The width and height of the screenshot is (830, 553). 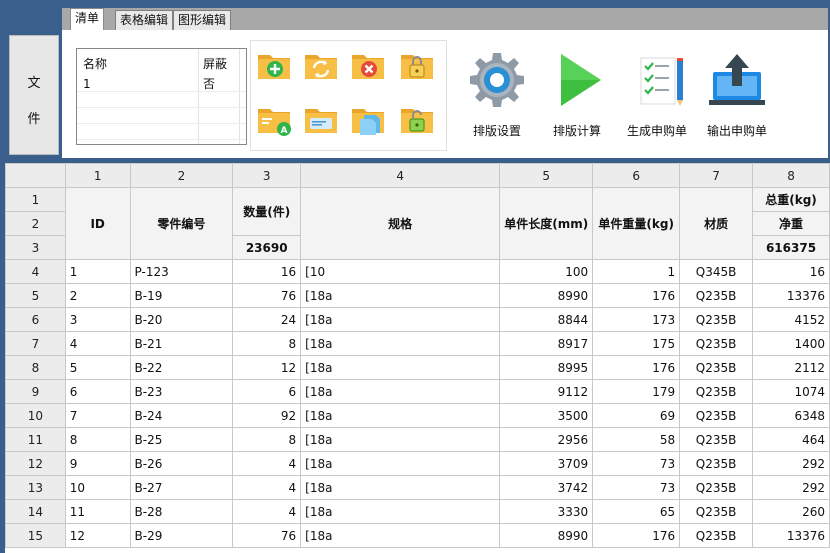 What do you see at coordinates (400, 223) in the screenshot?
I see `header-spec: 规格` at bounding box center [400, 223].